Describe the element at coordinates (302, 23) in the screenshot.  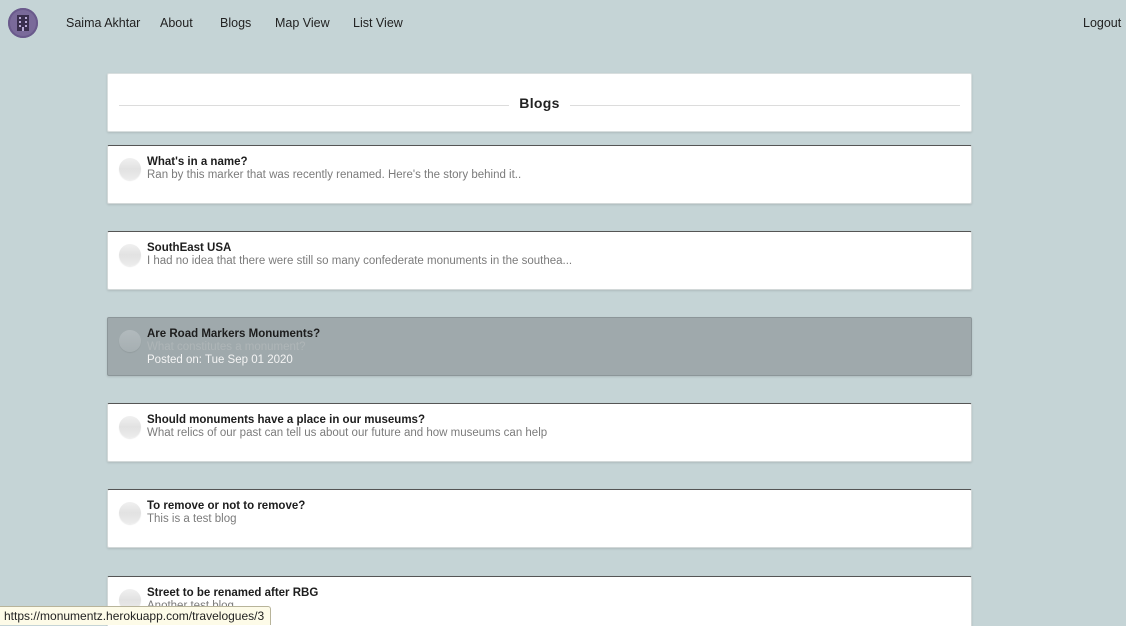
I see `nav-map-view-link: Map View` at that location.